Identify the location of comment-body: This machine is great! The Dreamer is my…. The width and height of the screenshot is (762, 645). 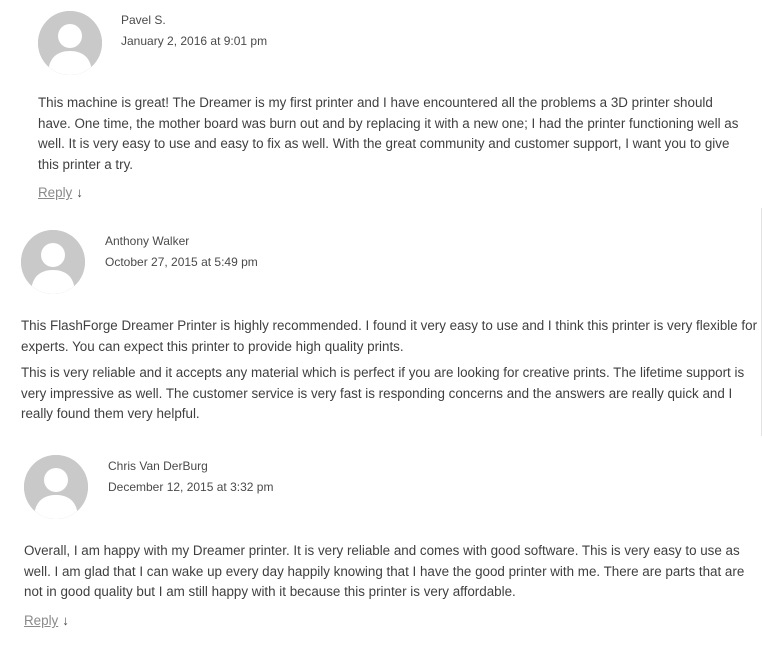
(391, 137).